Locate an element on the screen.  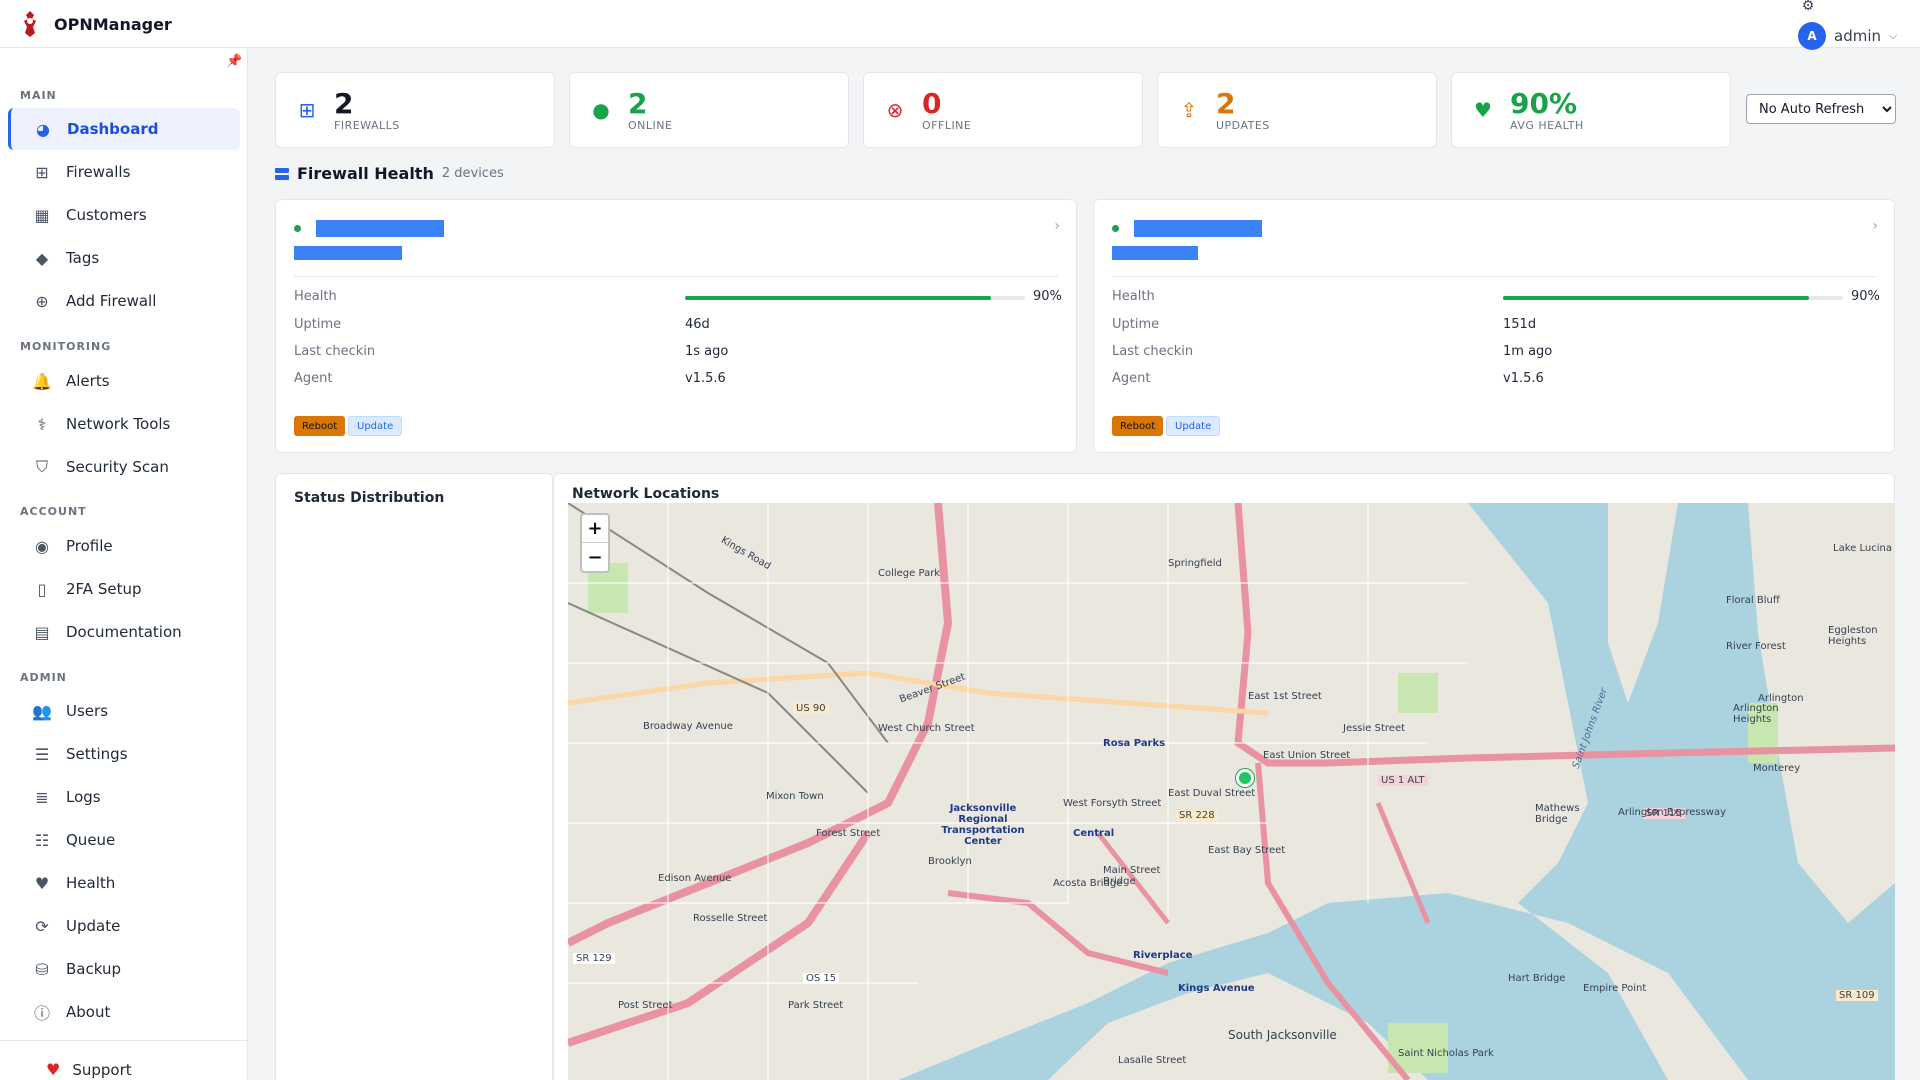
server-icon is located at coordinates (282, 173).